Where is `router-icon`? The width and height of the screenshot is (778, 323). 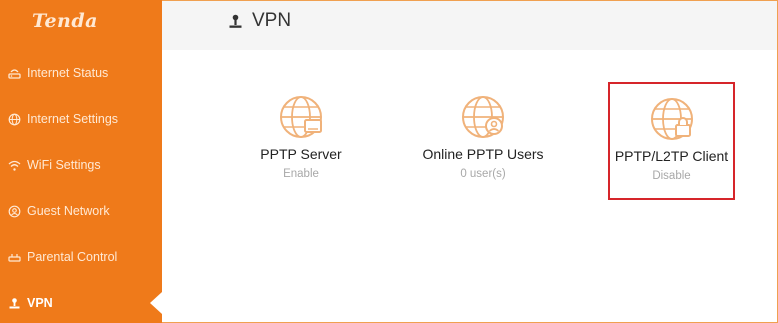 router-icon is located at coordinates (14, 73).